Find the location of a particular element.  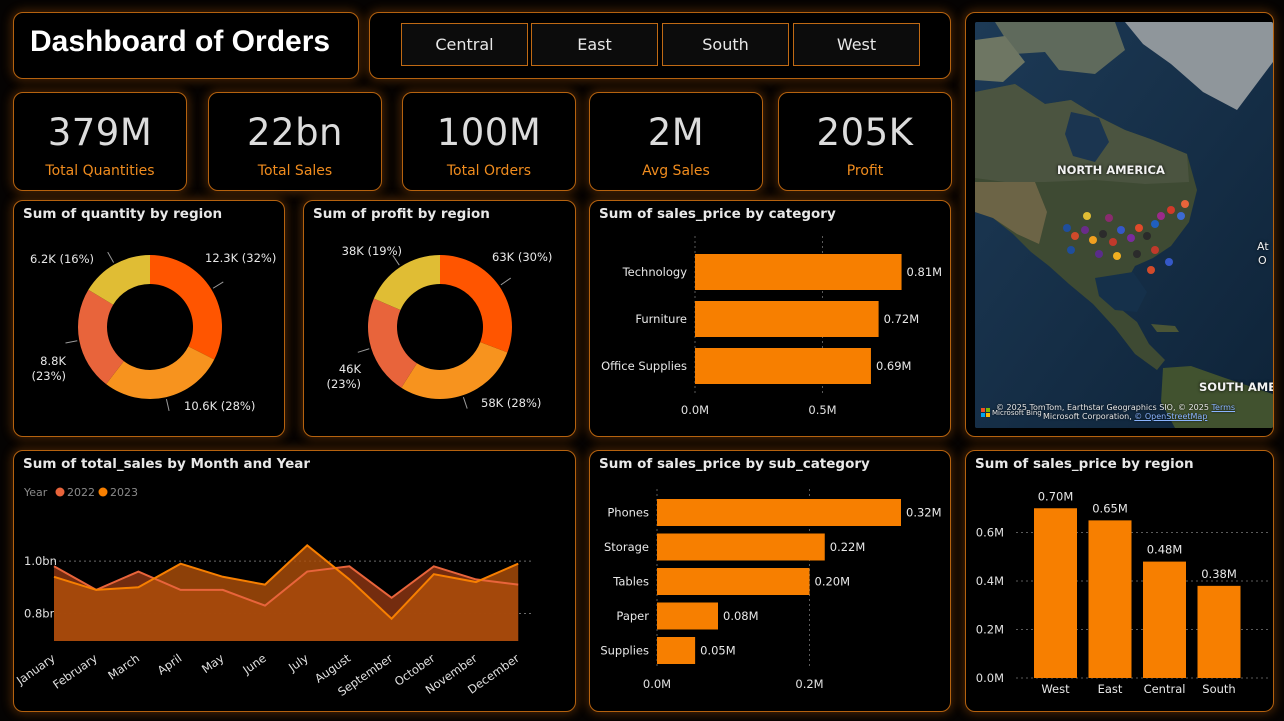

value-label: 0.65M is located at coordinates (1110, 508).